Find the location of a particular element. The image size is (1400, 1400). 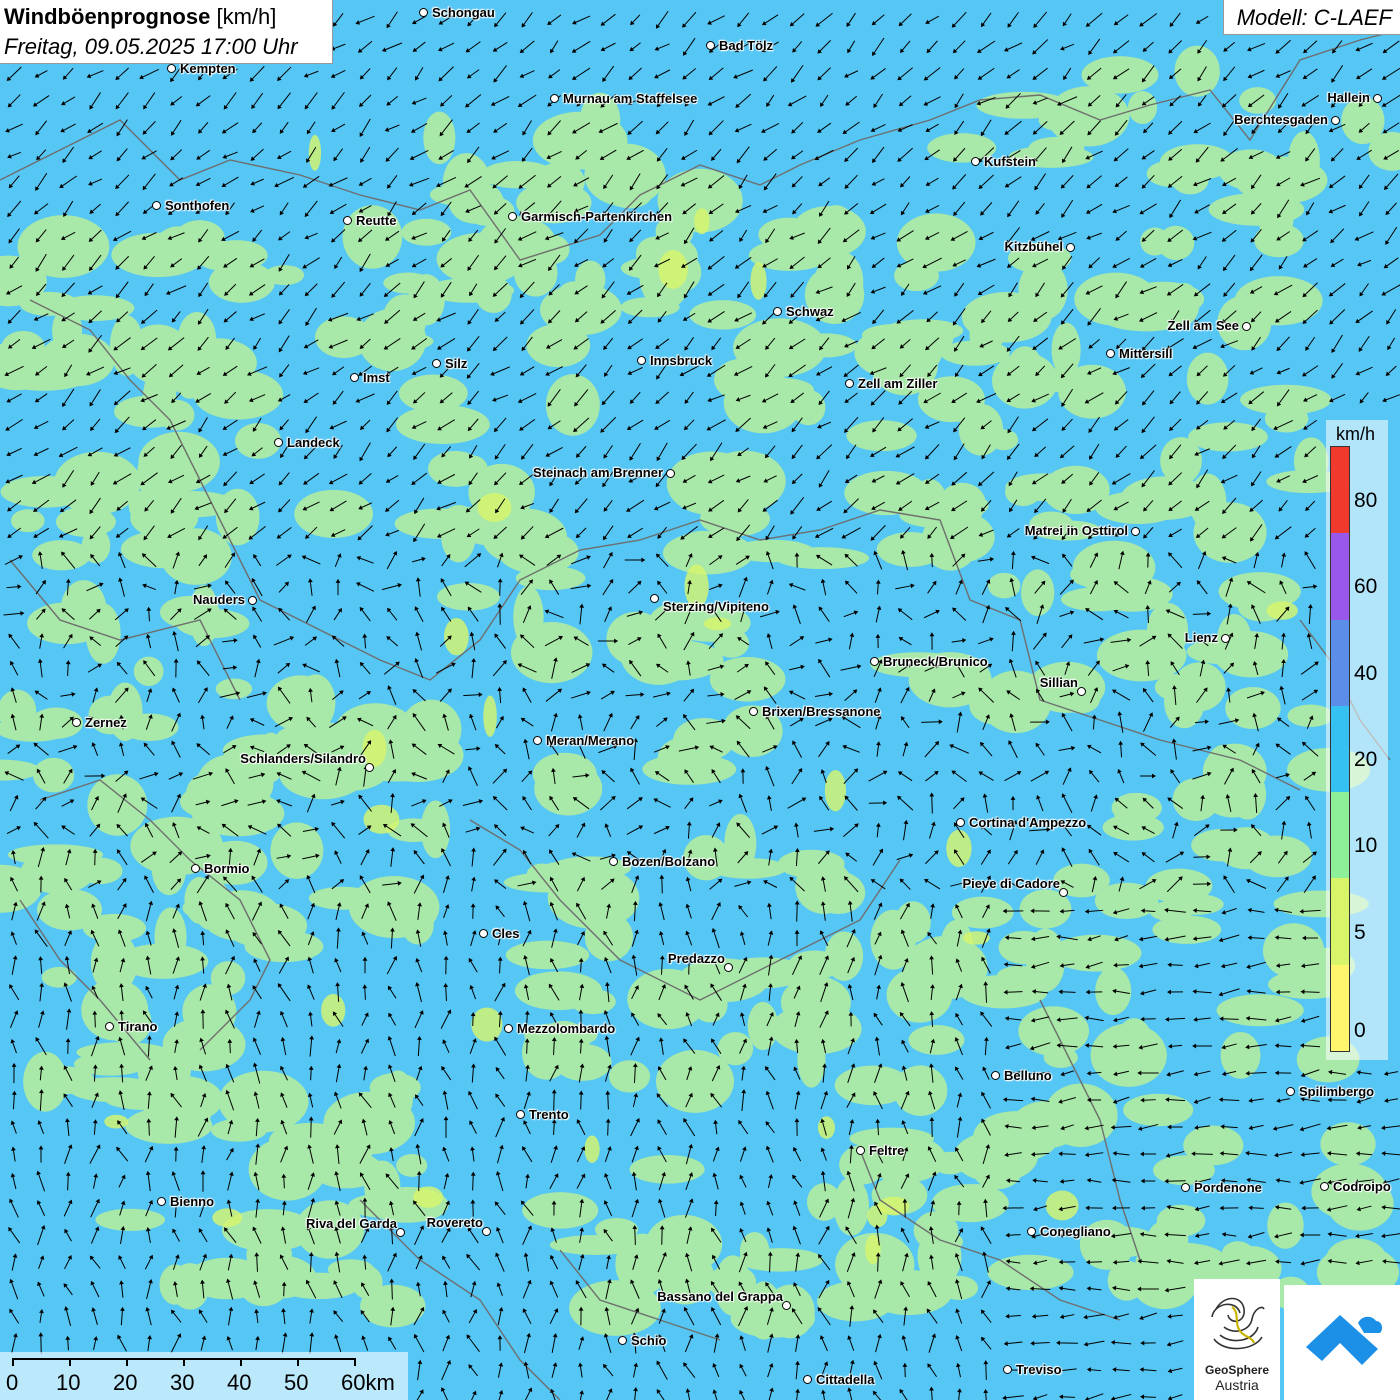

city-label: Spilimbergo is located at coordinates (1337, 1091).